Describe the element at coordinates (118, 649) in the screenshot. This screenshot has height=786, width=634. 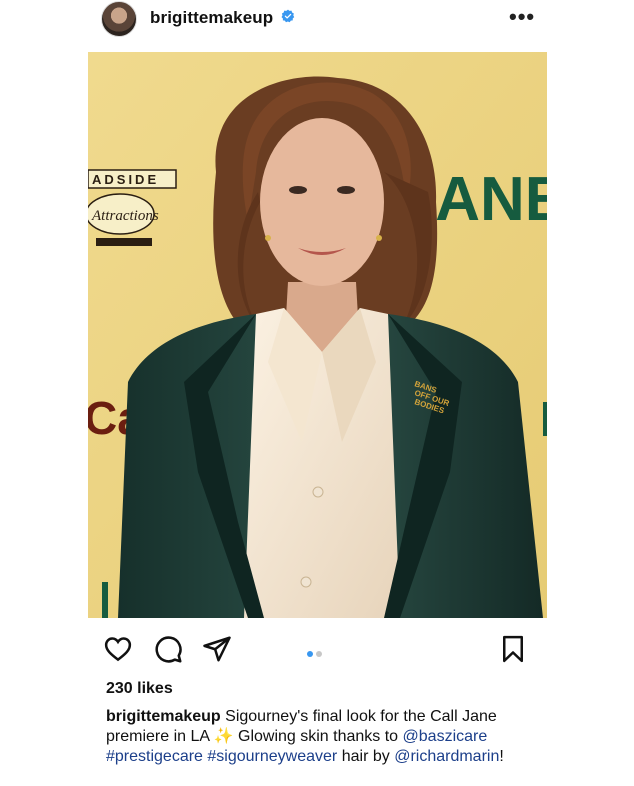
I see `heart-icon` at that location.